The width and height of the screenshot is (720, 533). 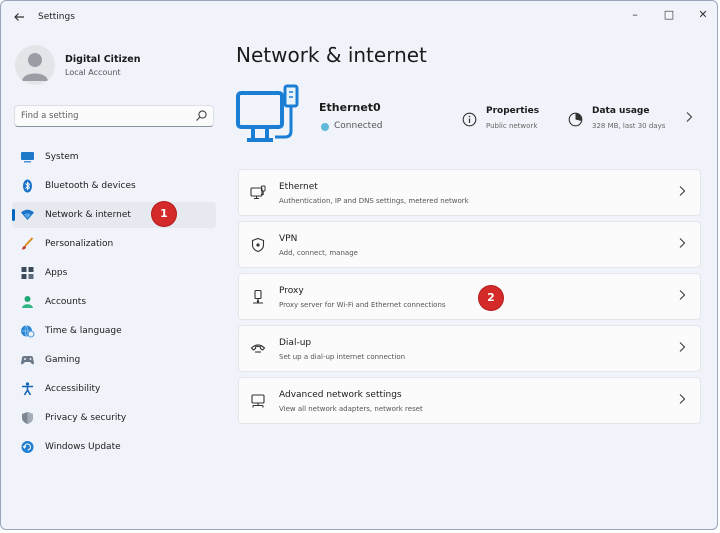 What do you see at coordinates (513, 111) in the screenshot?
I see `properties-title: Properties` at bounding box center [513, 111].